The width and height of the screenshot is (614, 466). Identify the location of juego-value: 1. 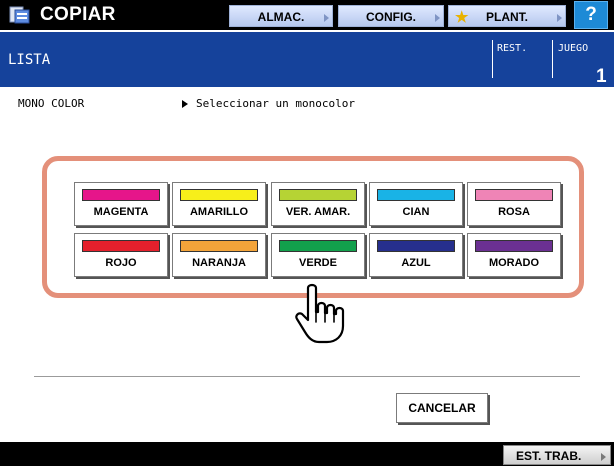
(601, 76).